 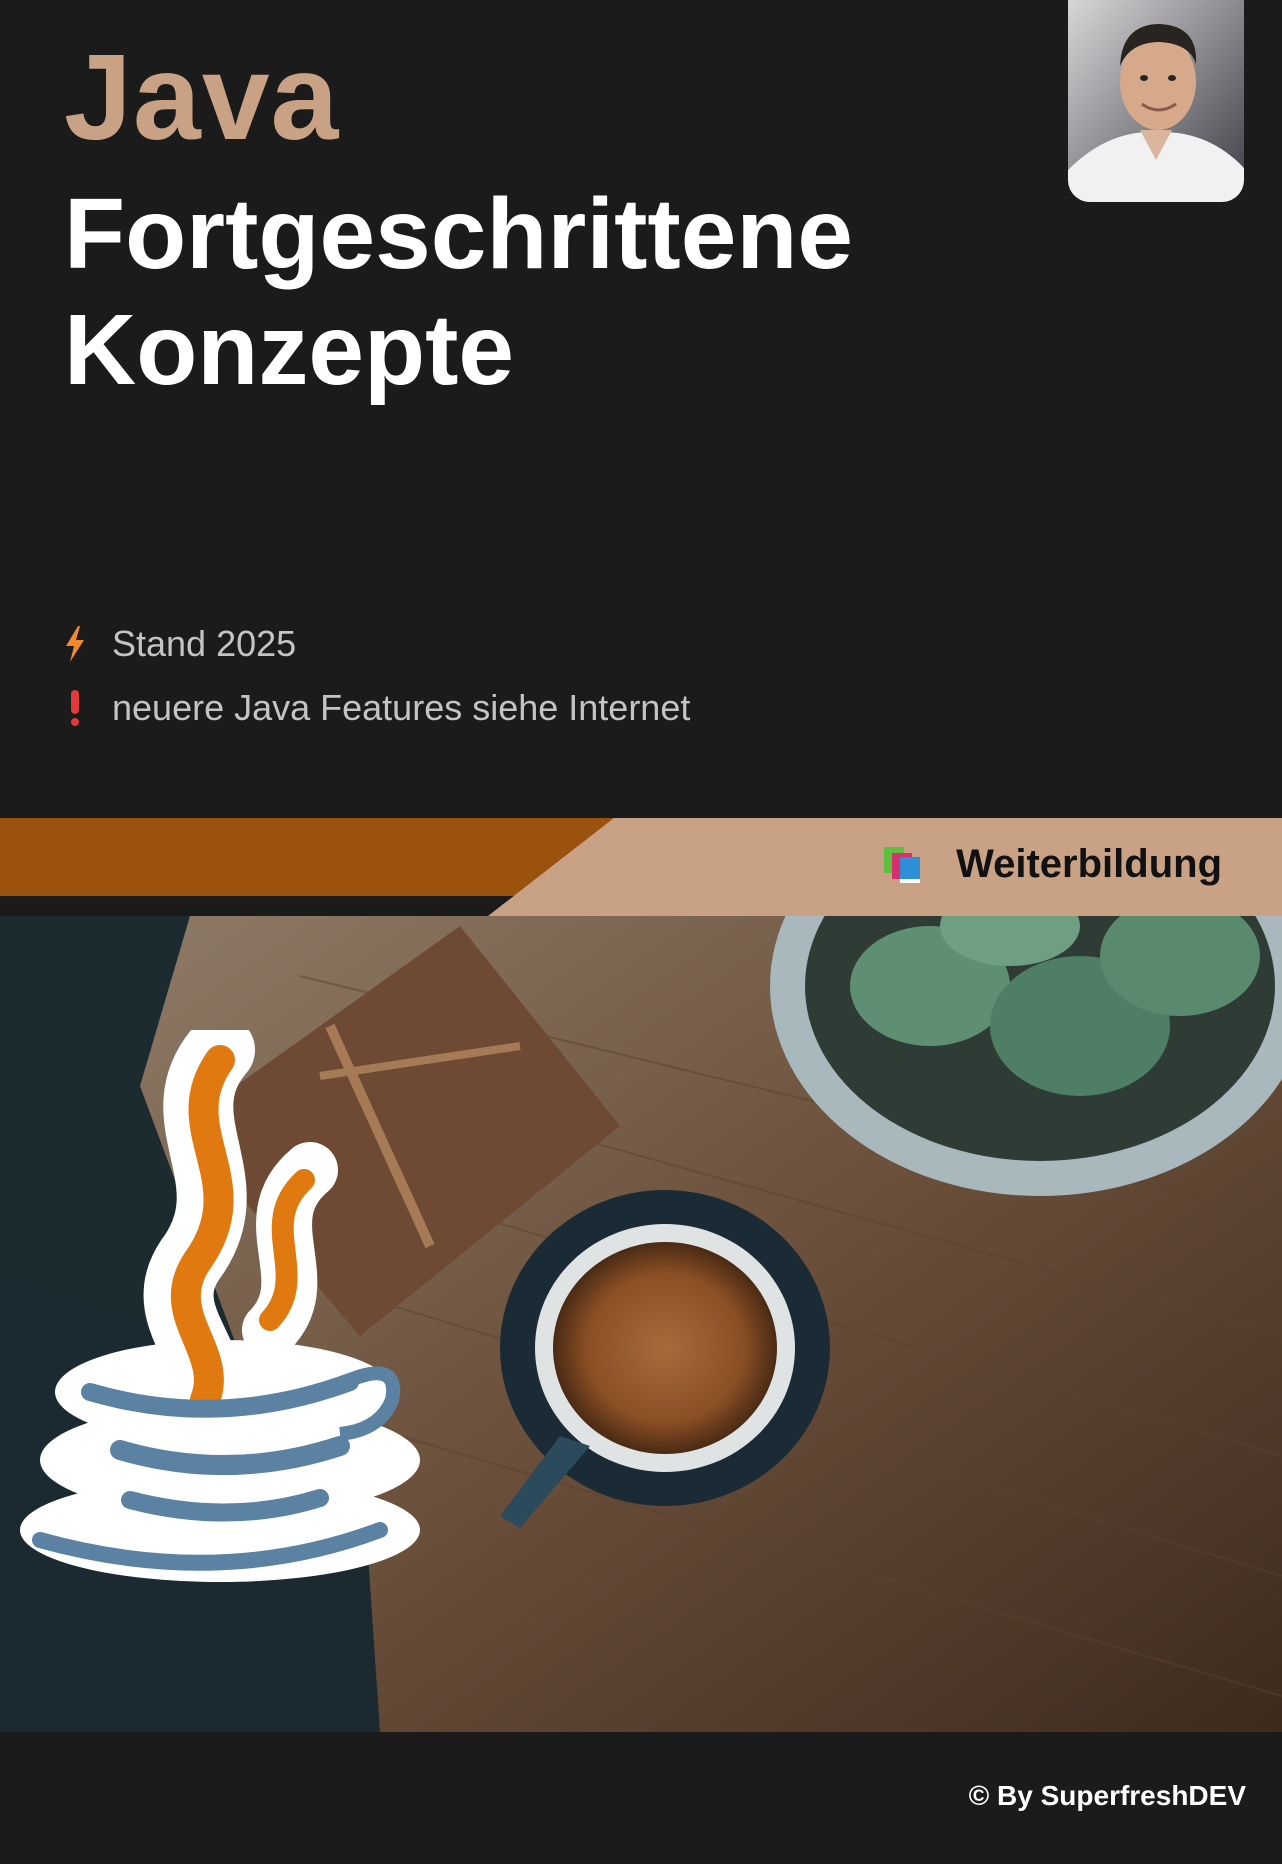 I want to click on title-subtitle: Fortgeschrittene Konzepte, so click(x=458, y=292).